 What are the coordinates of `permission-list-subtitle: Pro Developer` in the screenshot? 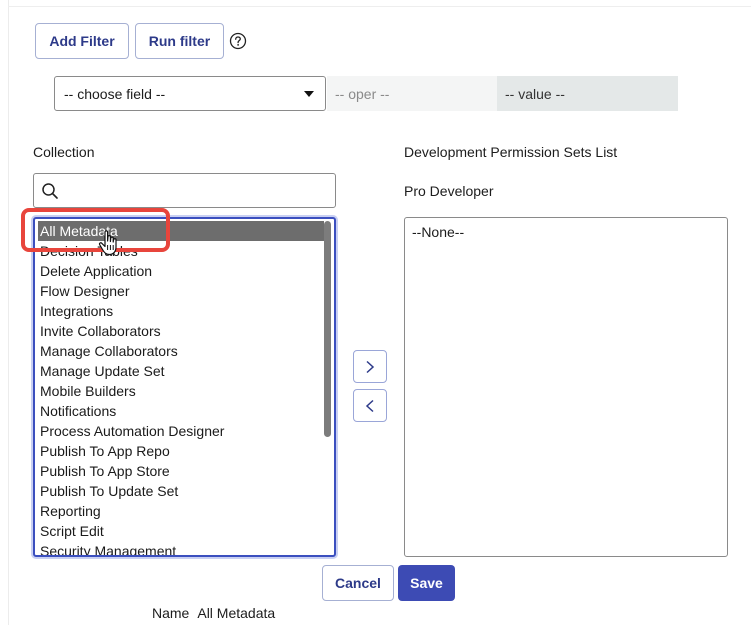 It's located at (449, 191).